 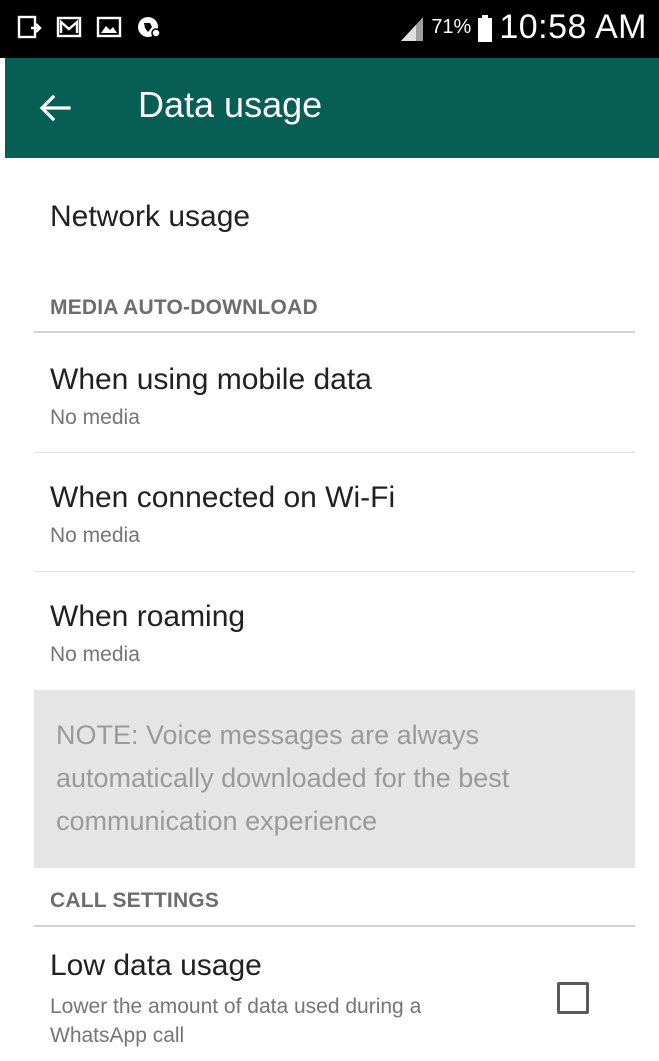 I want to click on gmail-icon, so click(x=69, y=27).